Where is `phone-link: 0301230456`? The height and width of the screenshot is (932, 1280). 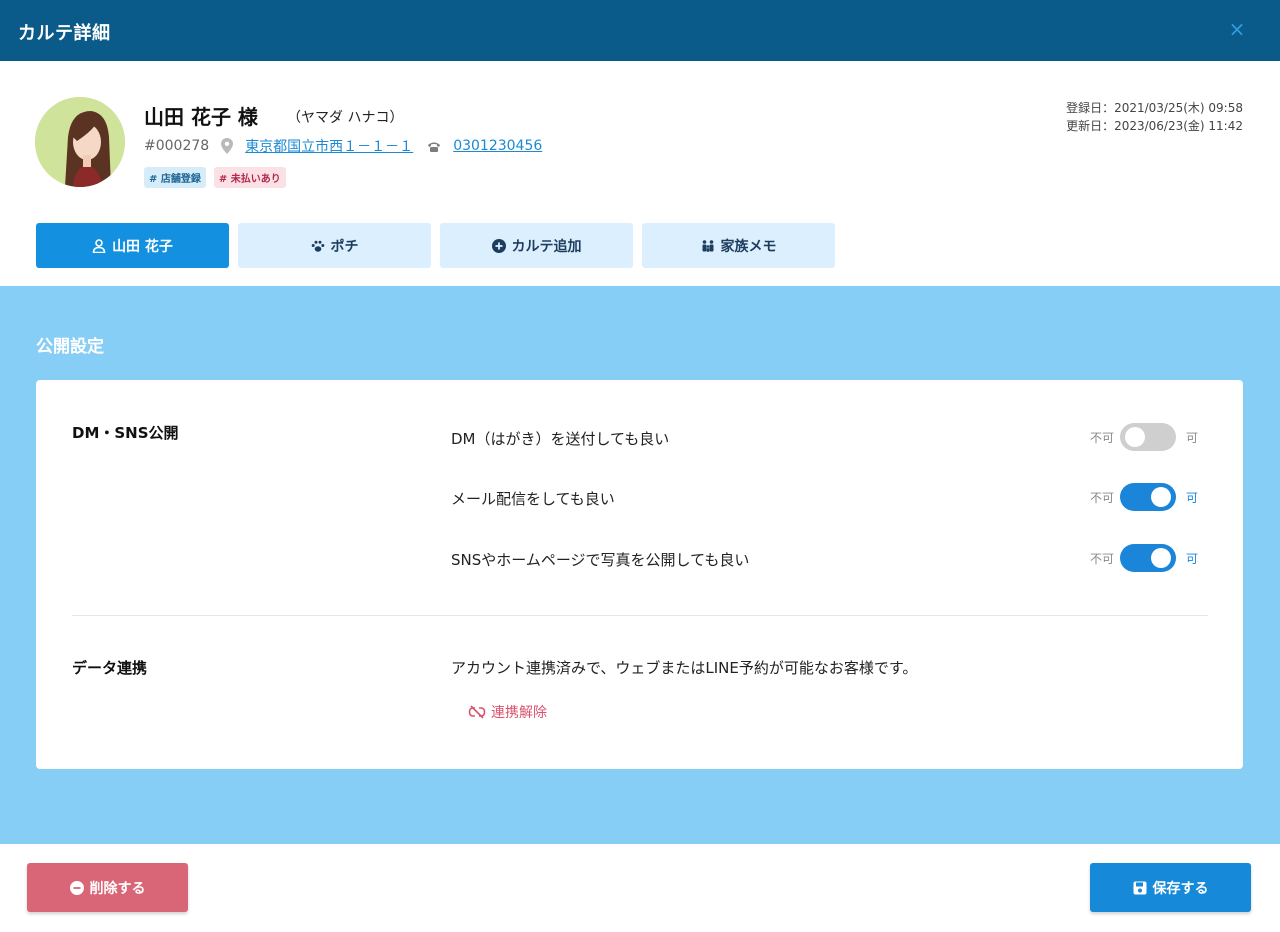 phone-link: 0301230456 is located at coordinates (497, 146).